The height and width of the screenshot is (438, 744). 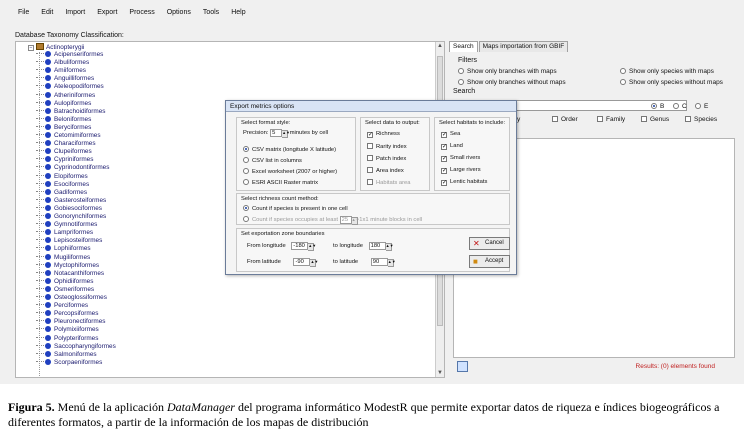 I want to click on close-icon: ✕, so click(x=476, y=243).